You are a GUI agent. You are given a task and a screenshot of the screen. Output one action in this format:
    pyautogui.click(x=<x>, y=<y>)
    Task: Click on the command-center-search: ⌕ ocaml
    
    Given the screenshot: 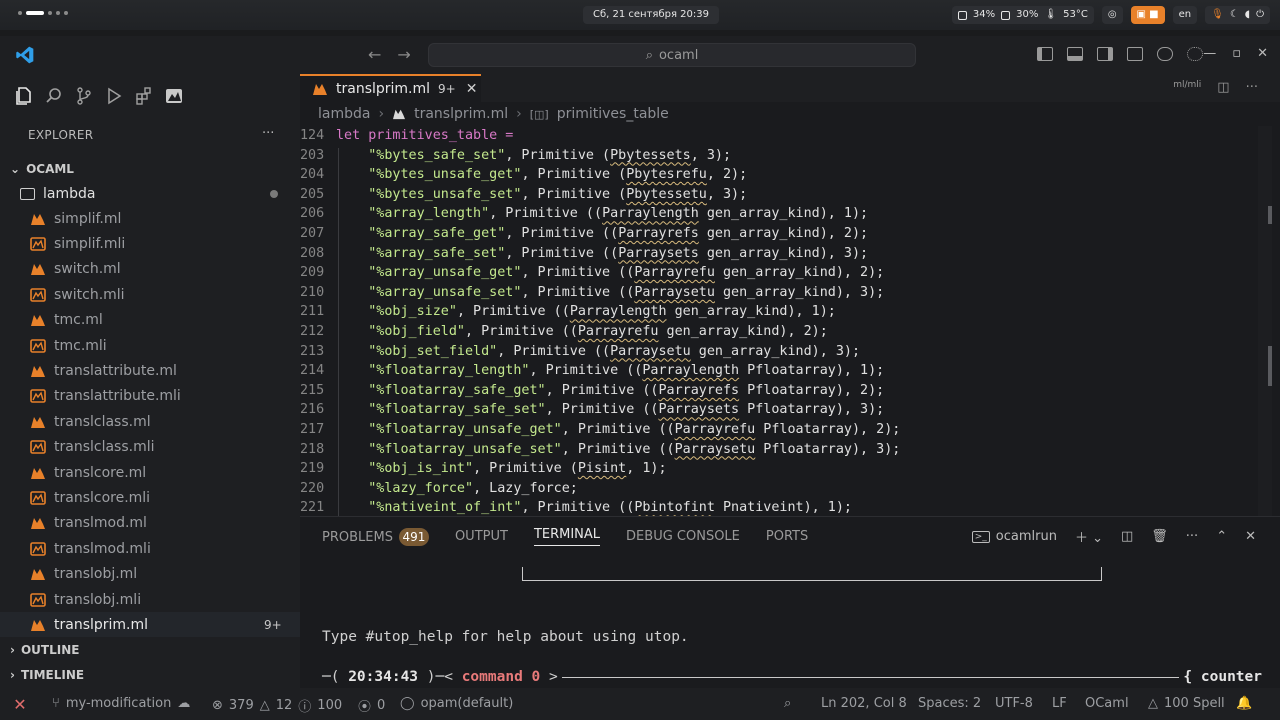 What is the action you would take?
    pyautogui.click(x=672, y=55)
    